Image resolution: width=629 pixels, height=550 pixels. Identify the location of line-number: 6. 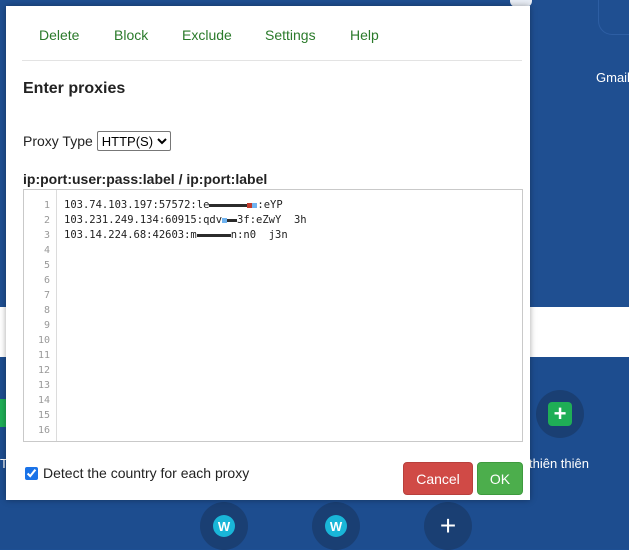
(46, 280).